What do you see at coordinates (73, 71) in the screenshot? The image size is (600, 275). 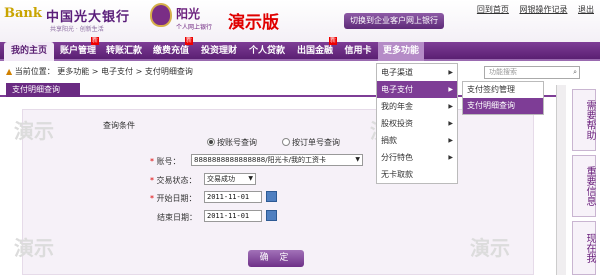 I see `breadcrumb-item: 更多功能` at bounding box center [73, 71].